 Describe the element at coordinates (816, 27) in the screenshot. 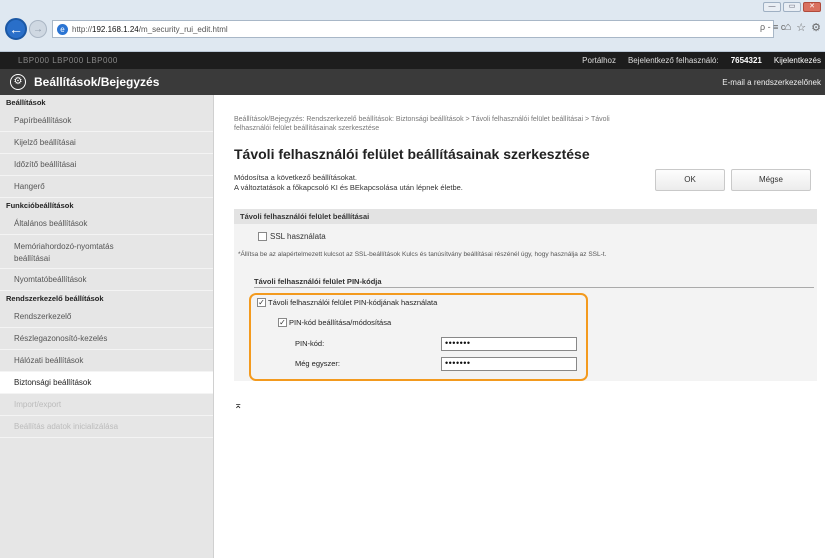

I see `tools-gear-icon: ⚙` at that location.